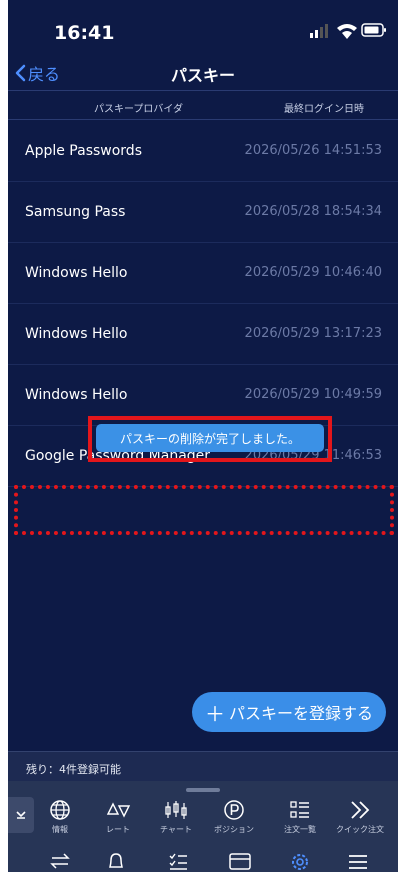  What do you see at coordinates (210, 439) in the screenshot?
I see `toast-highlight-box` at bounding box center [210, 439].